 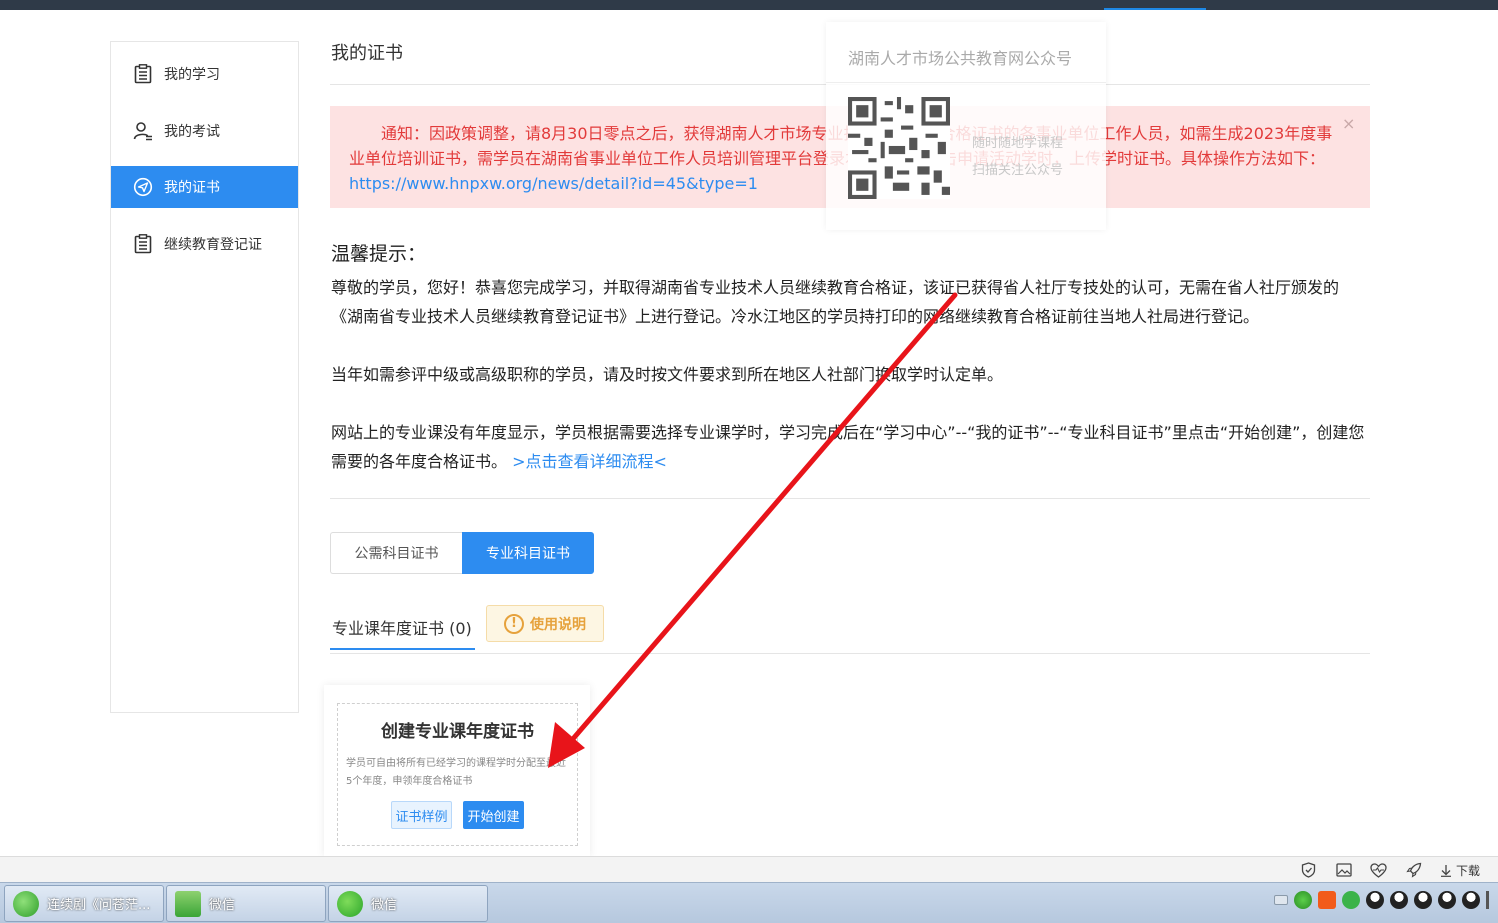 What do you see at coordinates (1344, 870) in the screenshot?
I see `image-icon` at bounding box center [1344, 870].